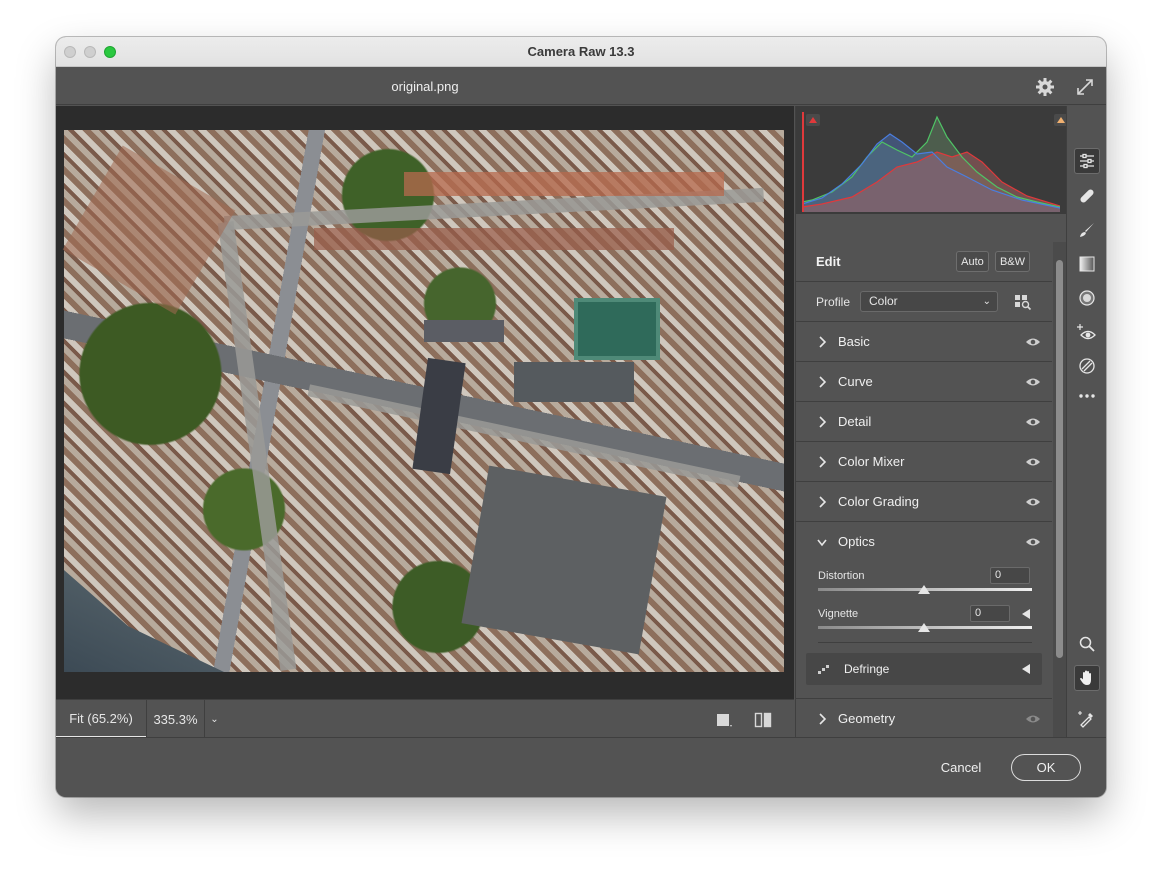 This screenshot has height=872, width=1162. I want to click on expand-icon, so click(1085, 87).